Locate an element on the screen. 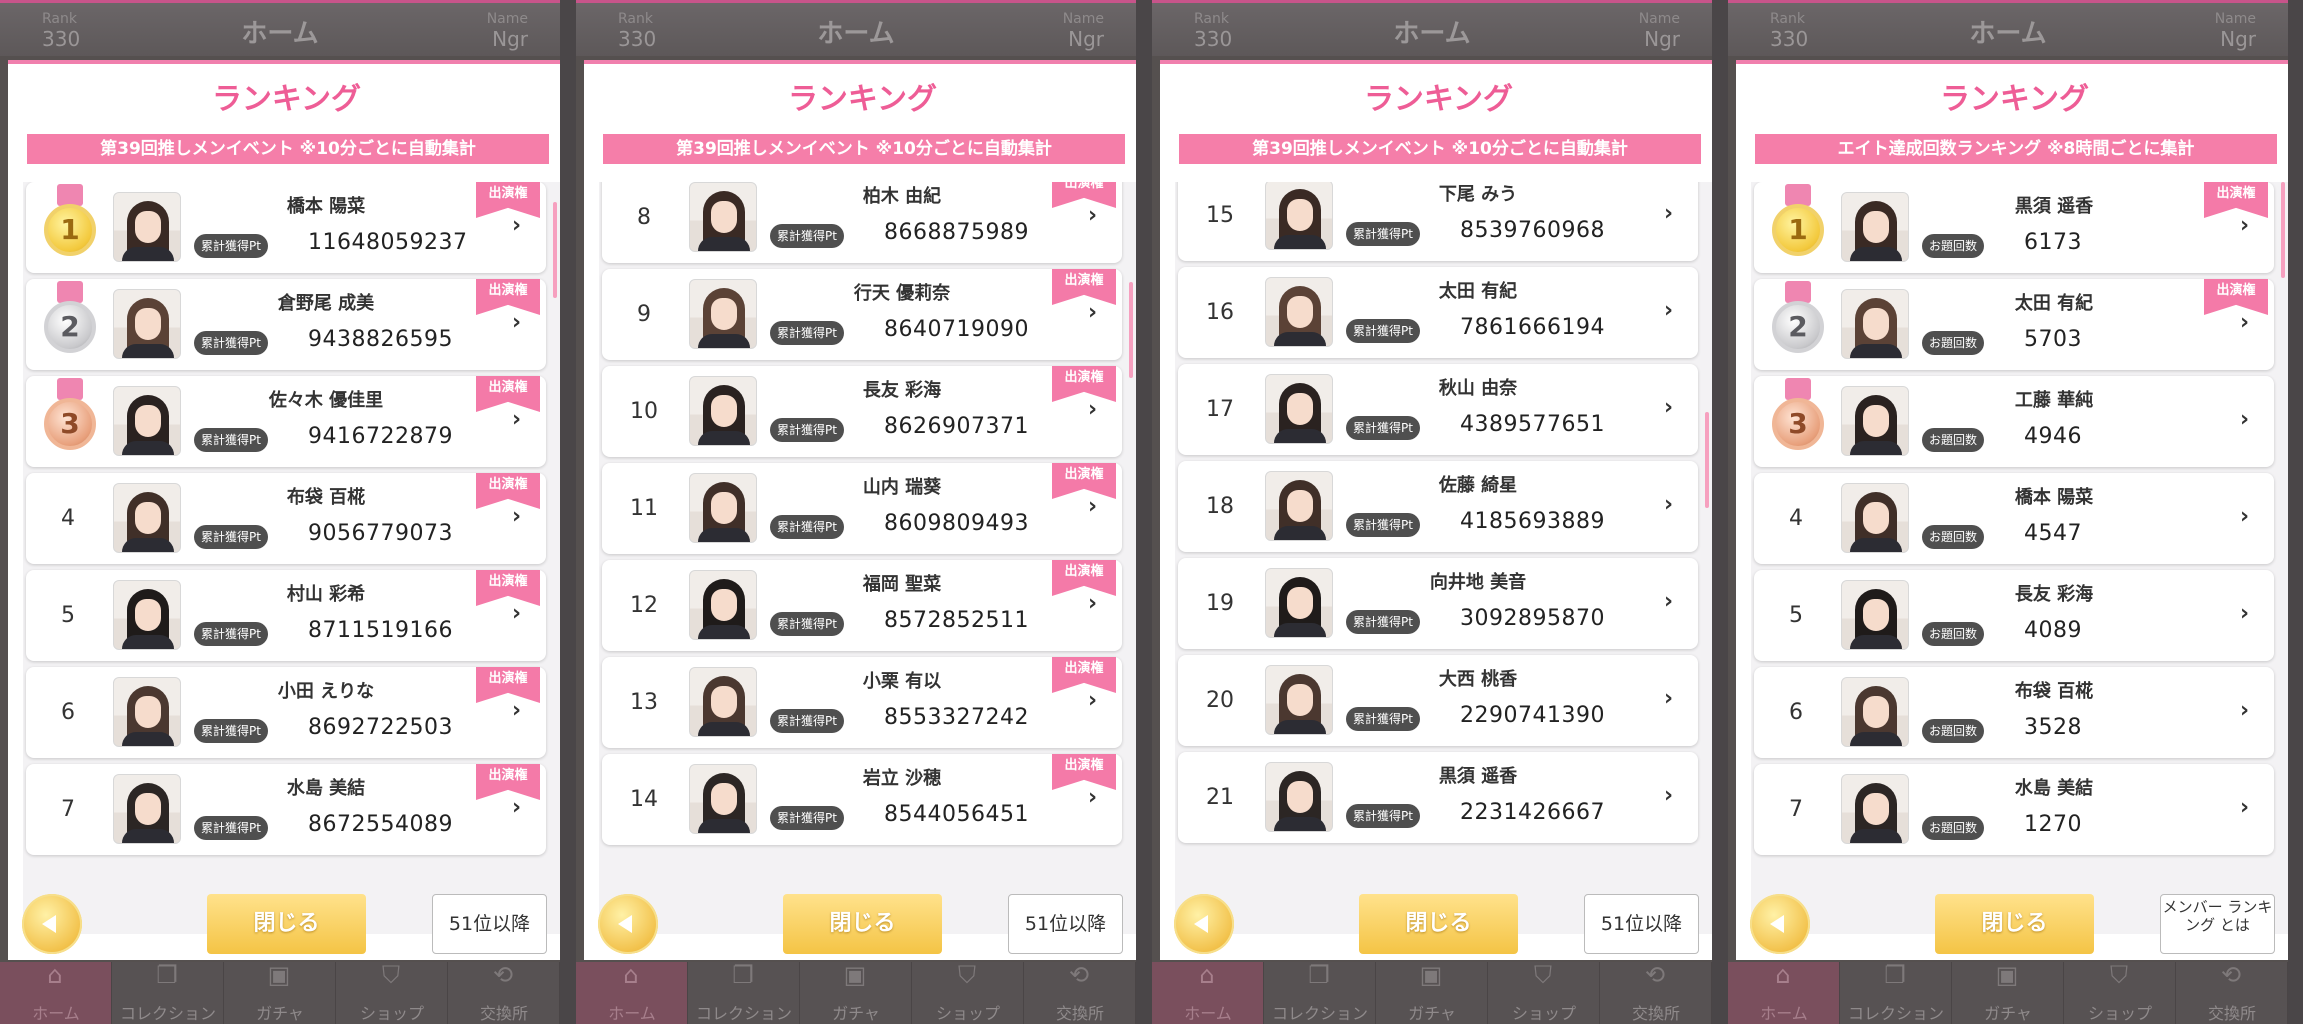 The image size is (2303, 1024). ranking-row: 4 布袋 百椛 累計獲得Pt 9056779073 › 出演権 is located at coordinates (286, 518).